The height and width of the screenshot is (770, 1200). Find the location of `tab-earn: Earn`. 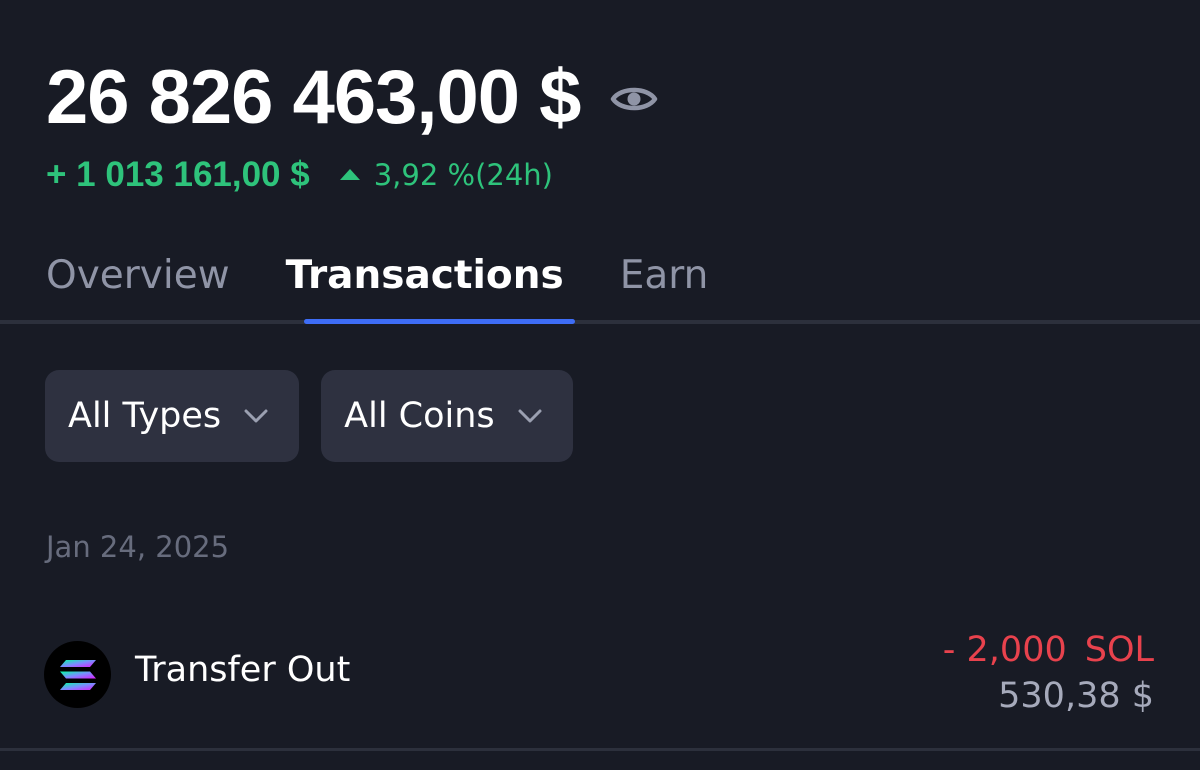

tab-earn: Earn is located at coordinates (664, 275).